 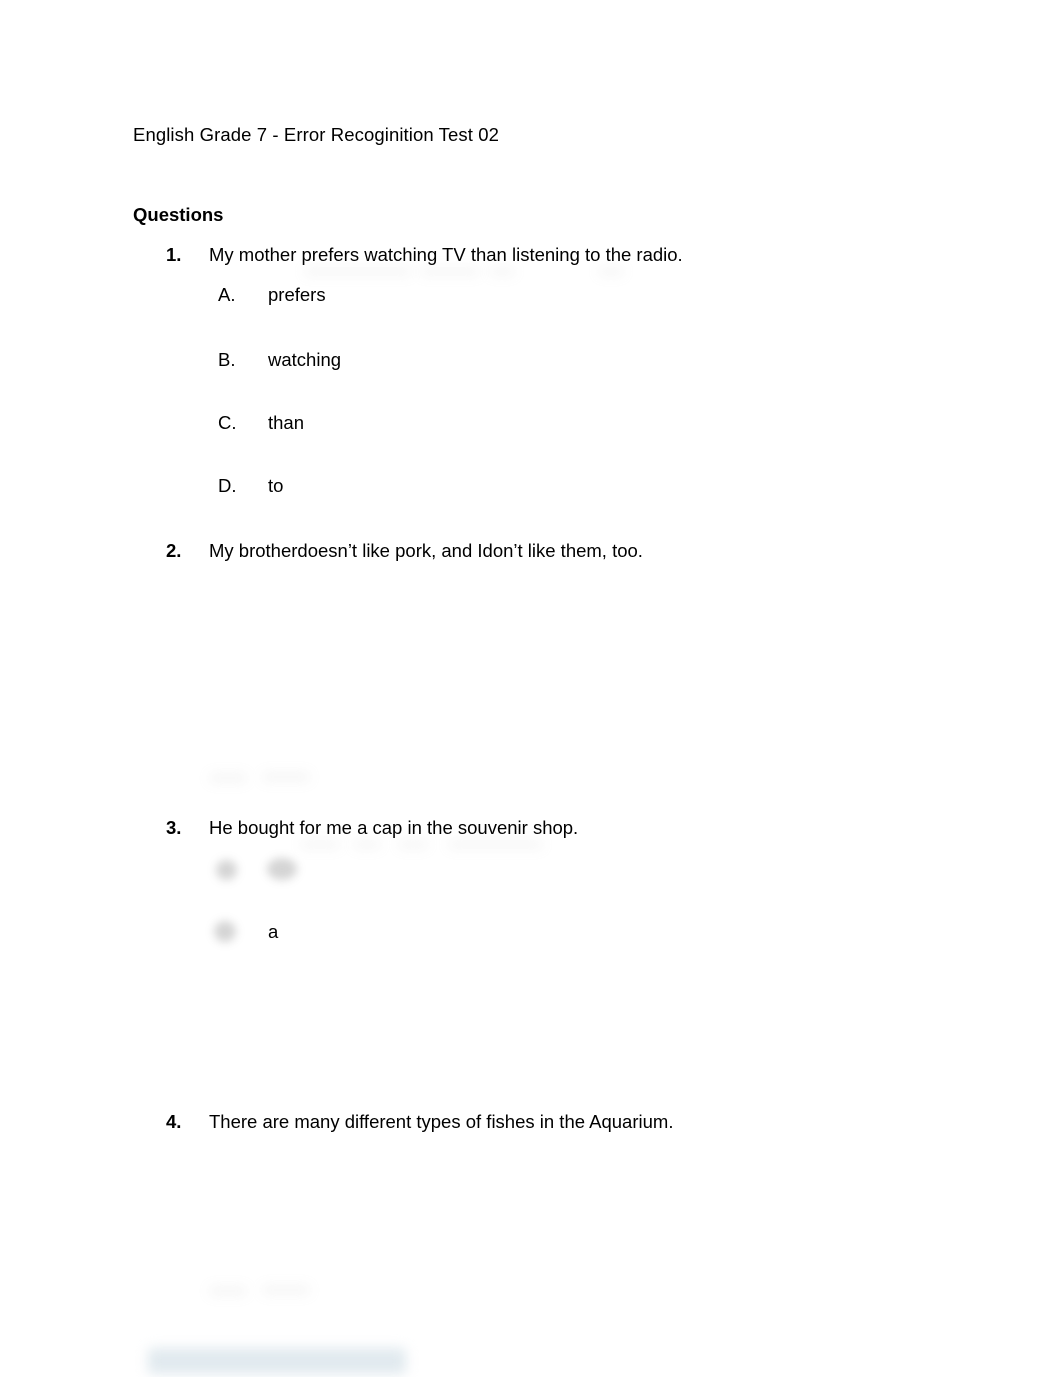 What do you see at coordinates (261, 423) in the screenshot?
I see `option-item: C. than` at bounding box center [261, 423].